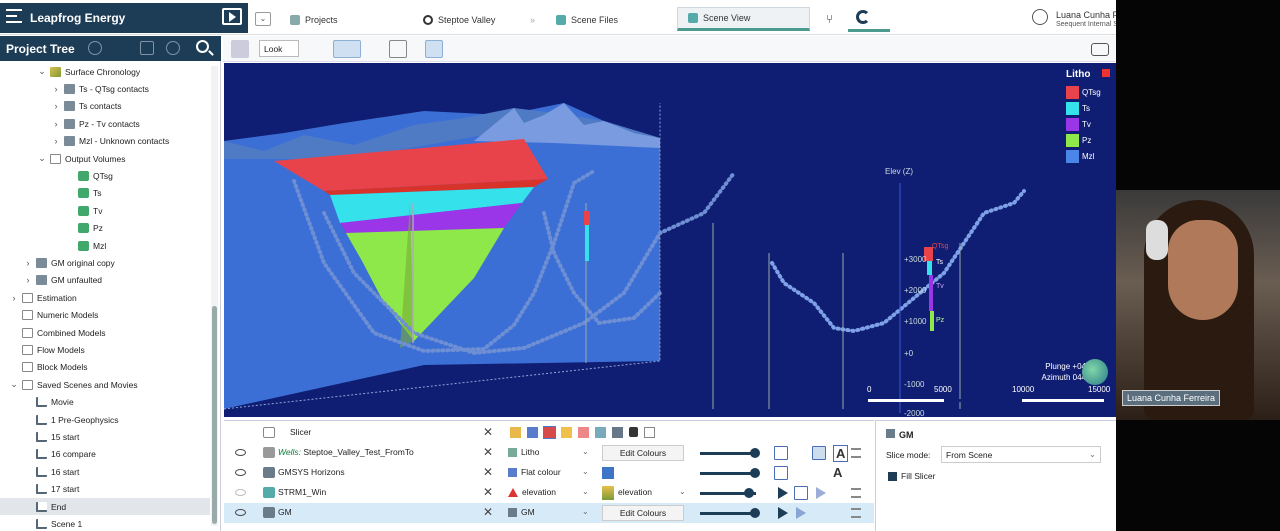 This screenshot has height=531, width=1280. Describe the element at coordinates (105, 471) in the screenshot. I see `tree-item: 16 start` at that location.